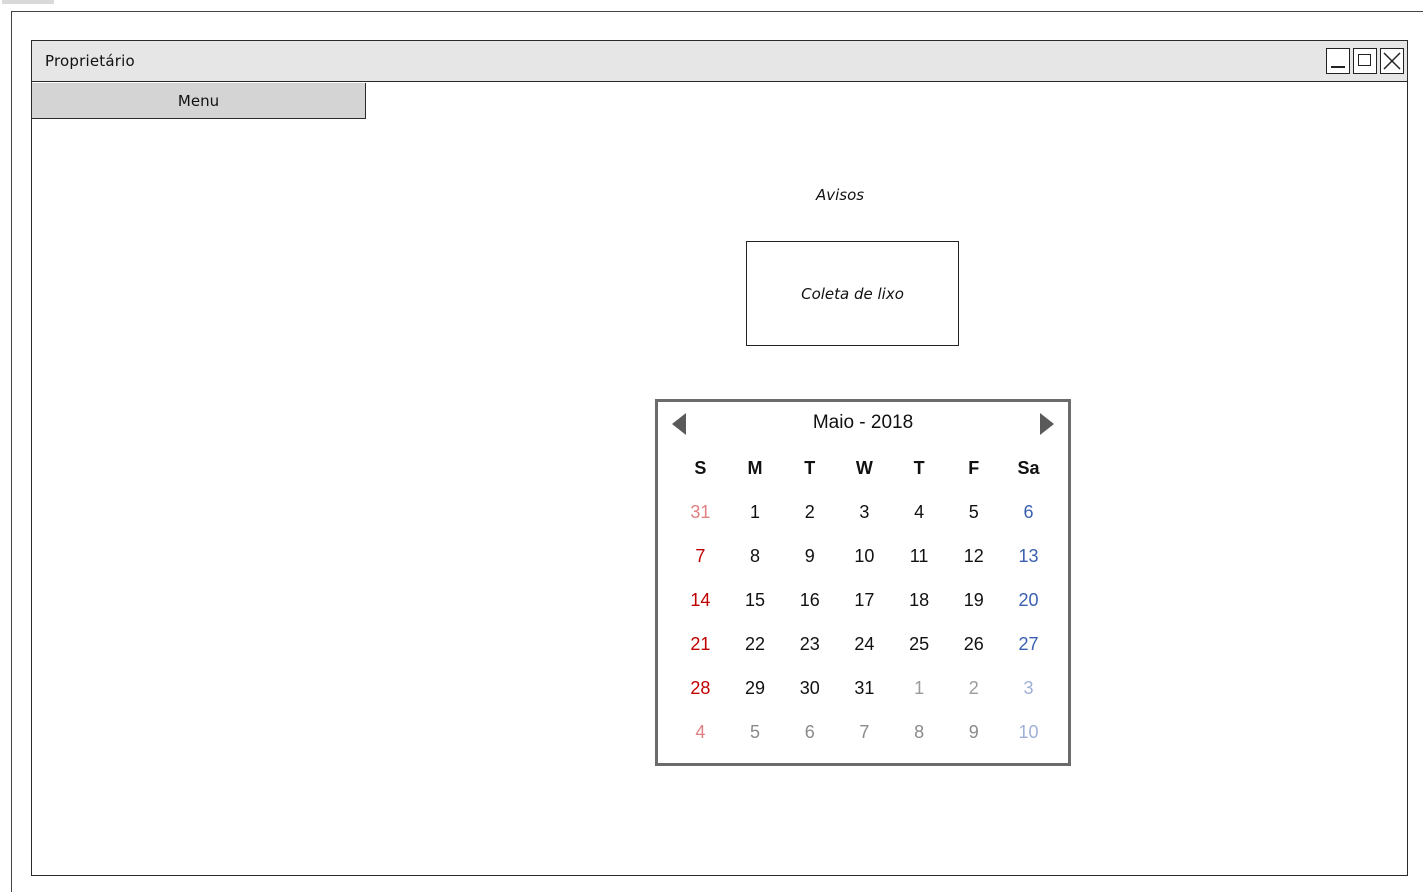  Describe the element at coordinates (1047, 424) in the screenshot. I see `triangle-right-icon` at that location.